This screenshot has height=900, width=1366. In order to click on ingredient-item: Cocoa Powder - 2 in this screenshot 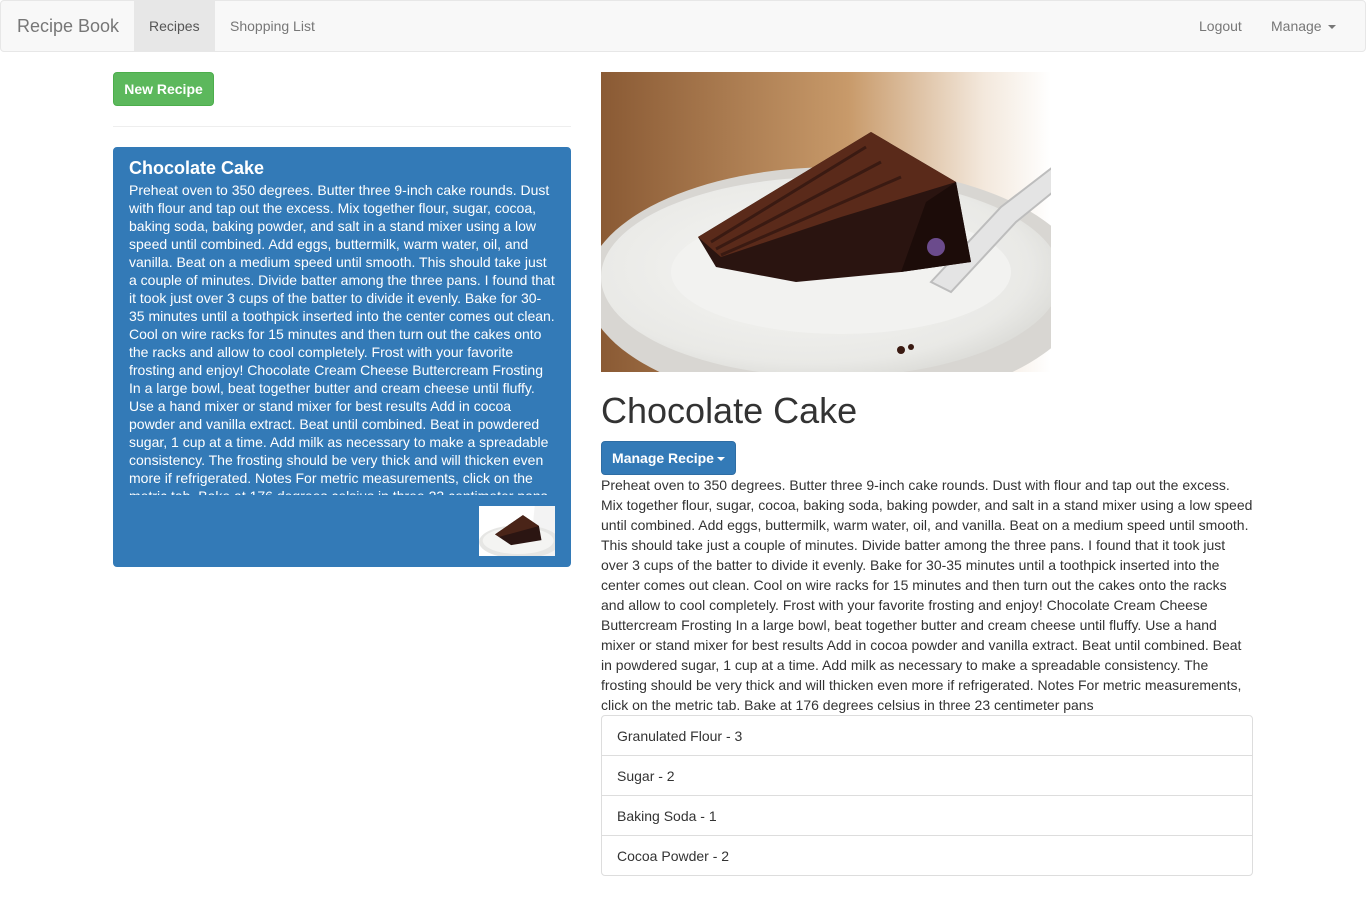, I will do `click(927, 855)`.